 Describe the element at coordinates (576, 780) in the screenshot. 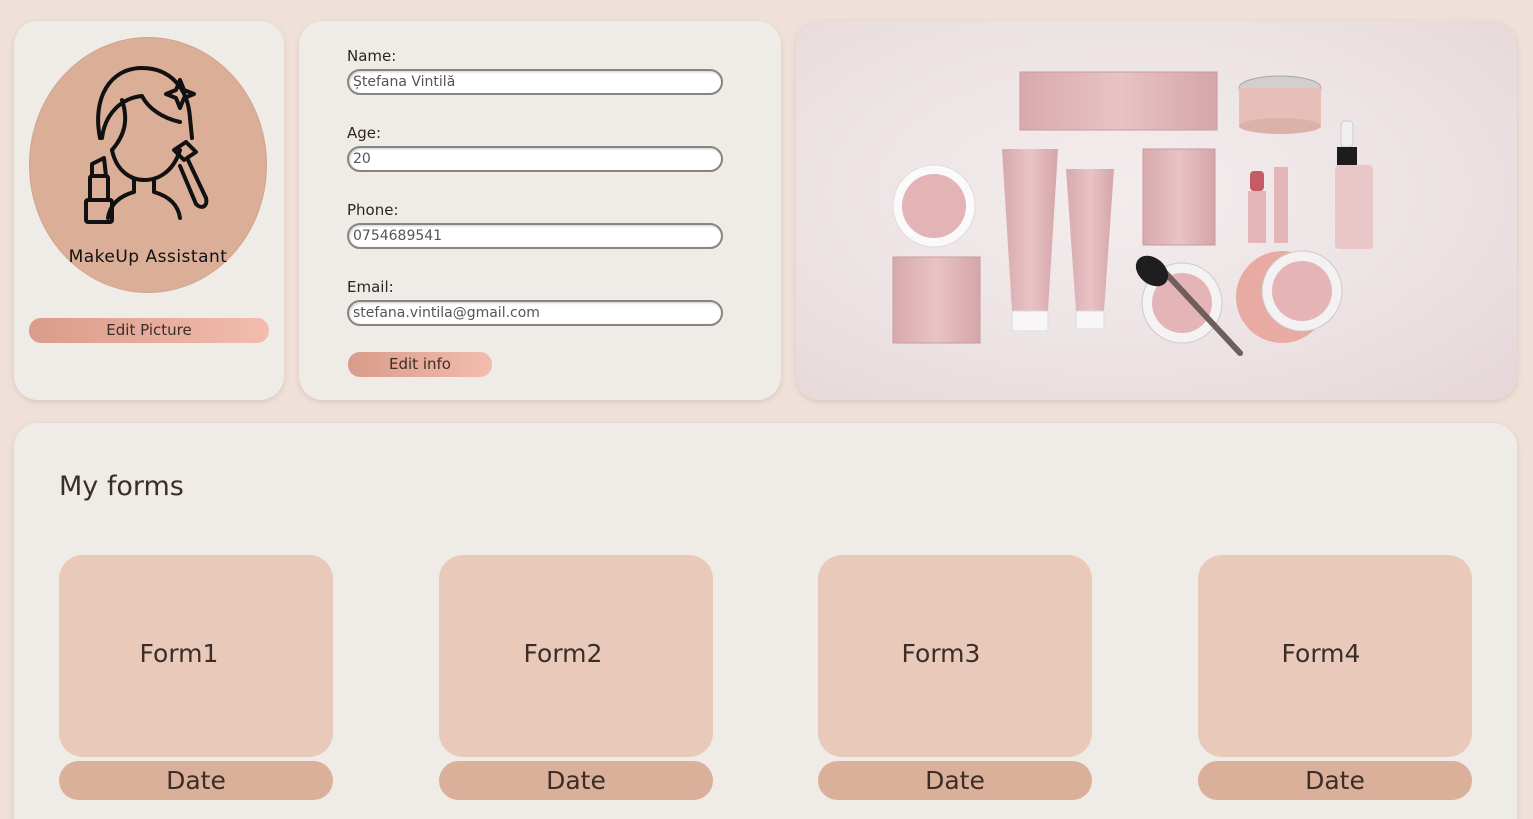

I see `form-date-2: Date` at that location.